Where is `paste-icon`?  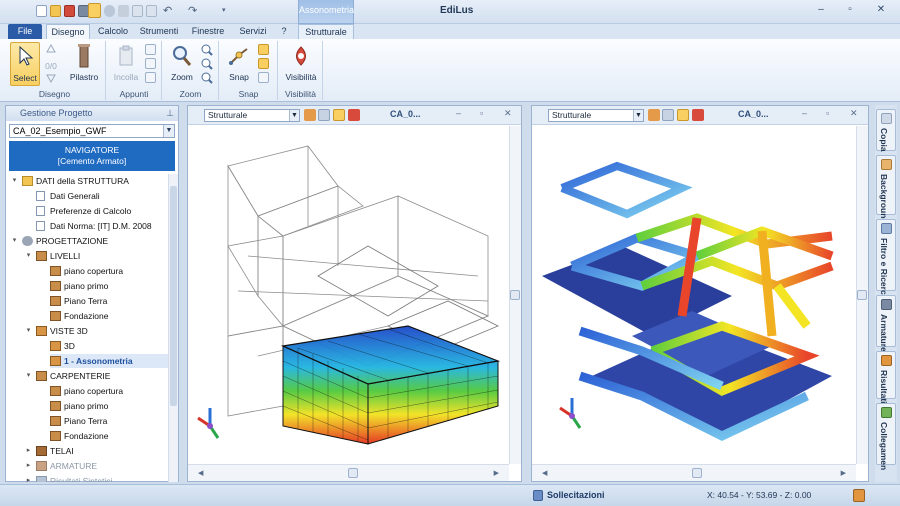
paste-icon is located at coordinates (151, 11).